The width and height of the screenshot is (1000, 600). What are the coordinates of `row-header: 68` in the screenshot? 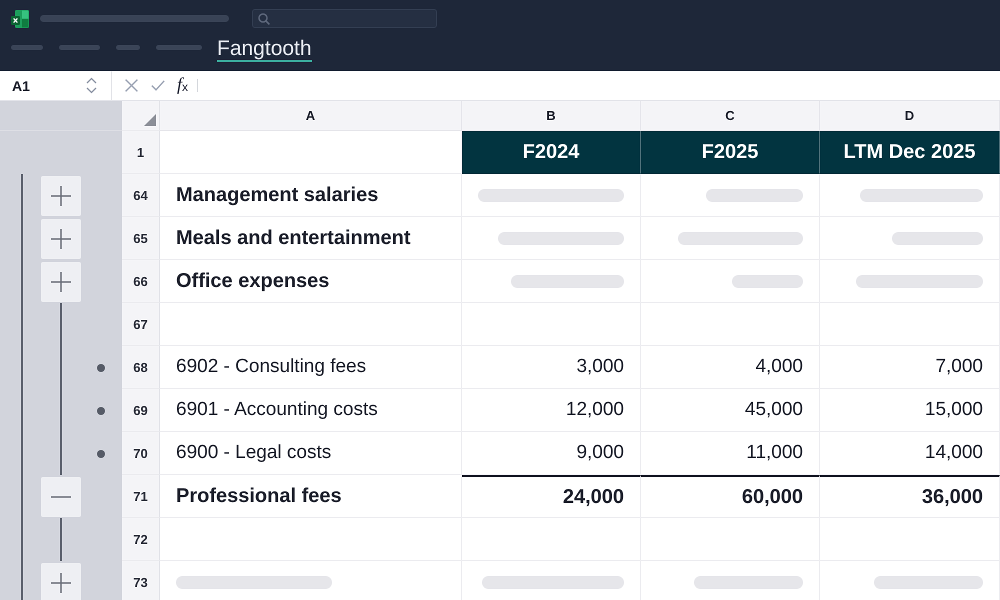 It's located at (141, 367).